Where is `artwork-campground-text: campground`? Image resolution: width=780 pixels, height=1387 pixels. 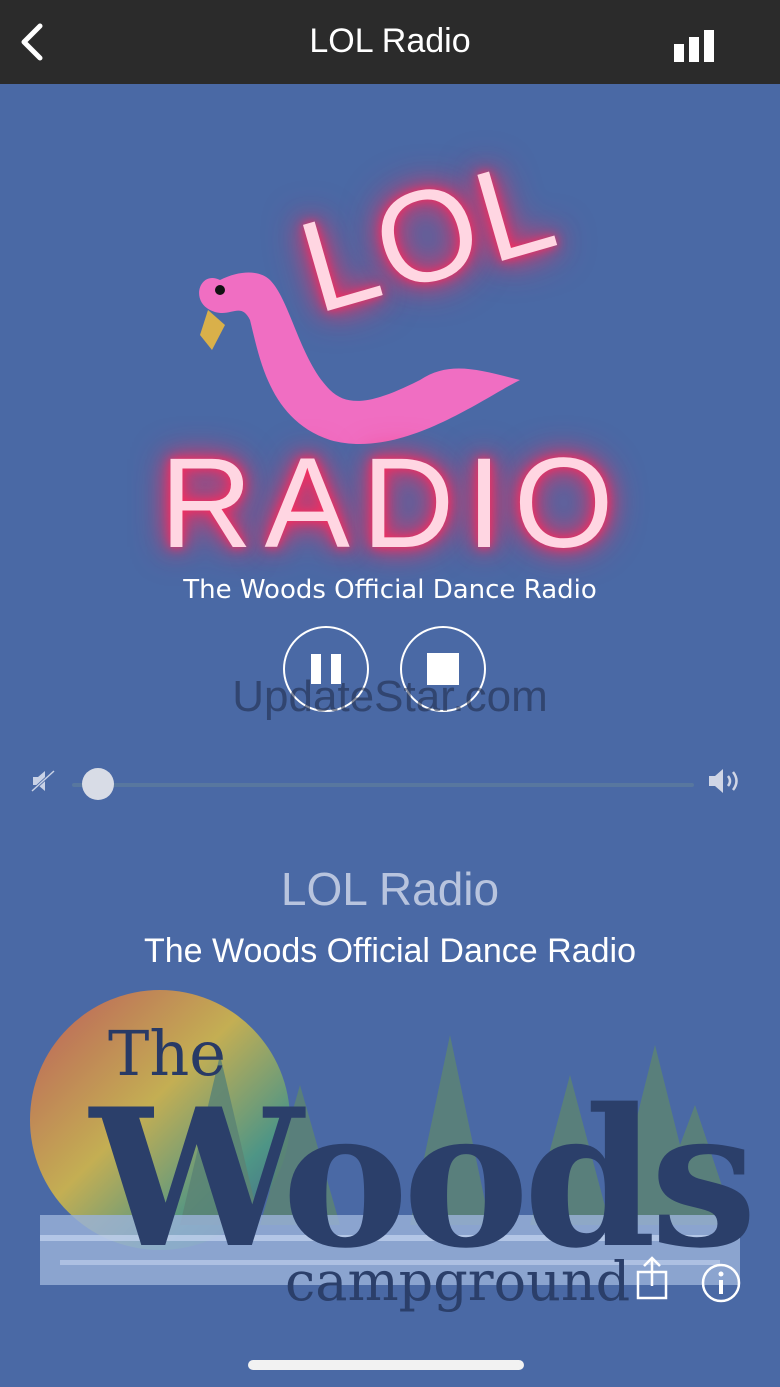 artwork-campground-text: campground is located at coordinates (457, 1281).